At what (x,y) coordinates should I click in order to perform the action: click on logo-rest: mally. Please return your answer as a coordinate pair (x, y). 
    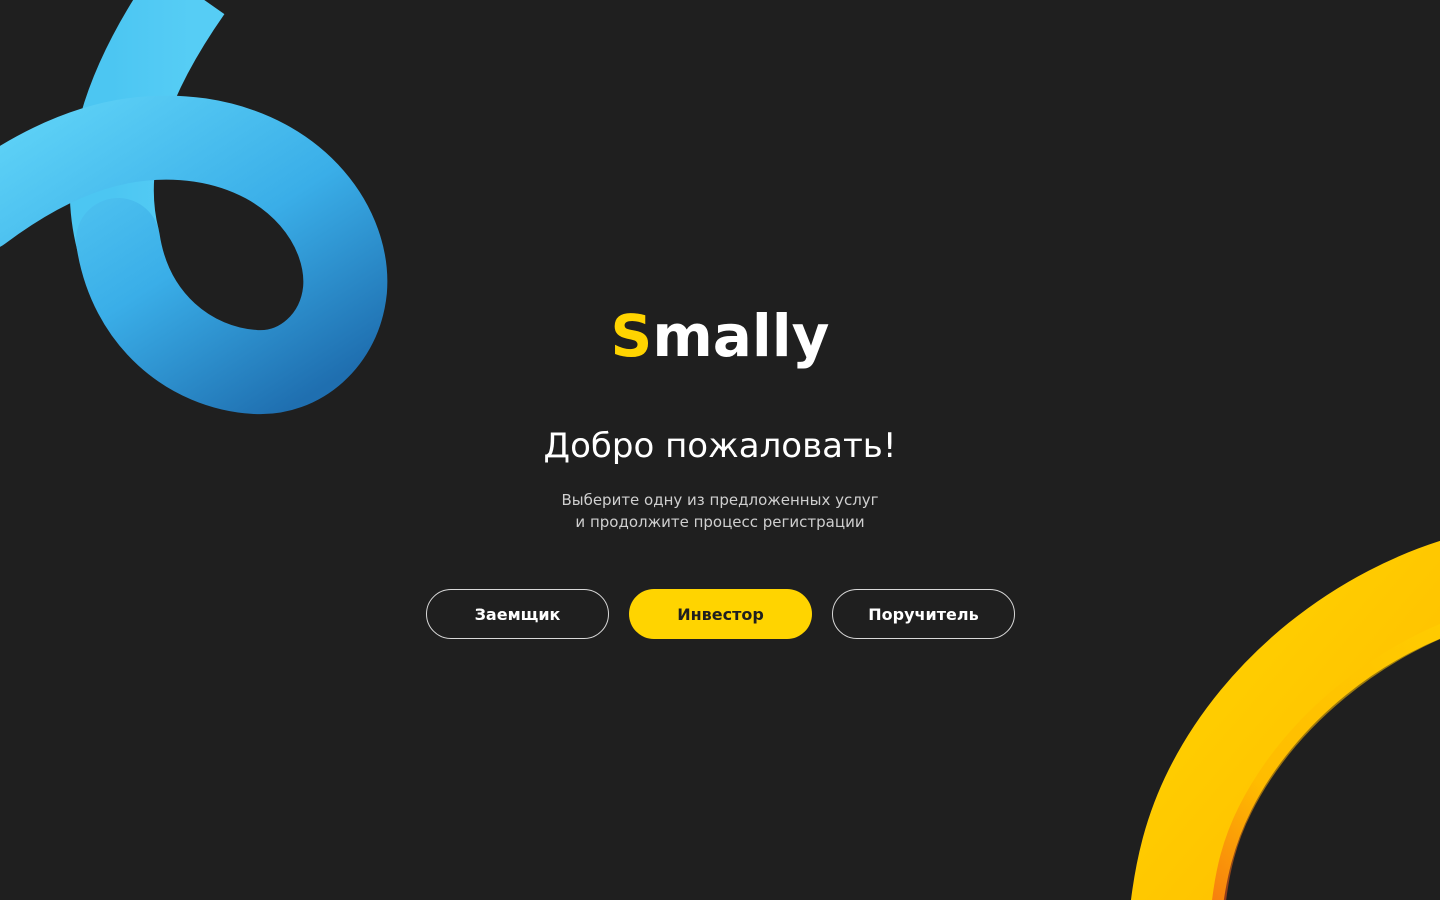
    Looking at the image, I should click on (741, 336).